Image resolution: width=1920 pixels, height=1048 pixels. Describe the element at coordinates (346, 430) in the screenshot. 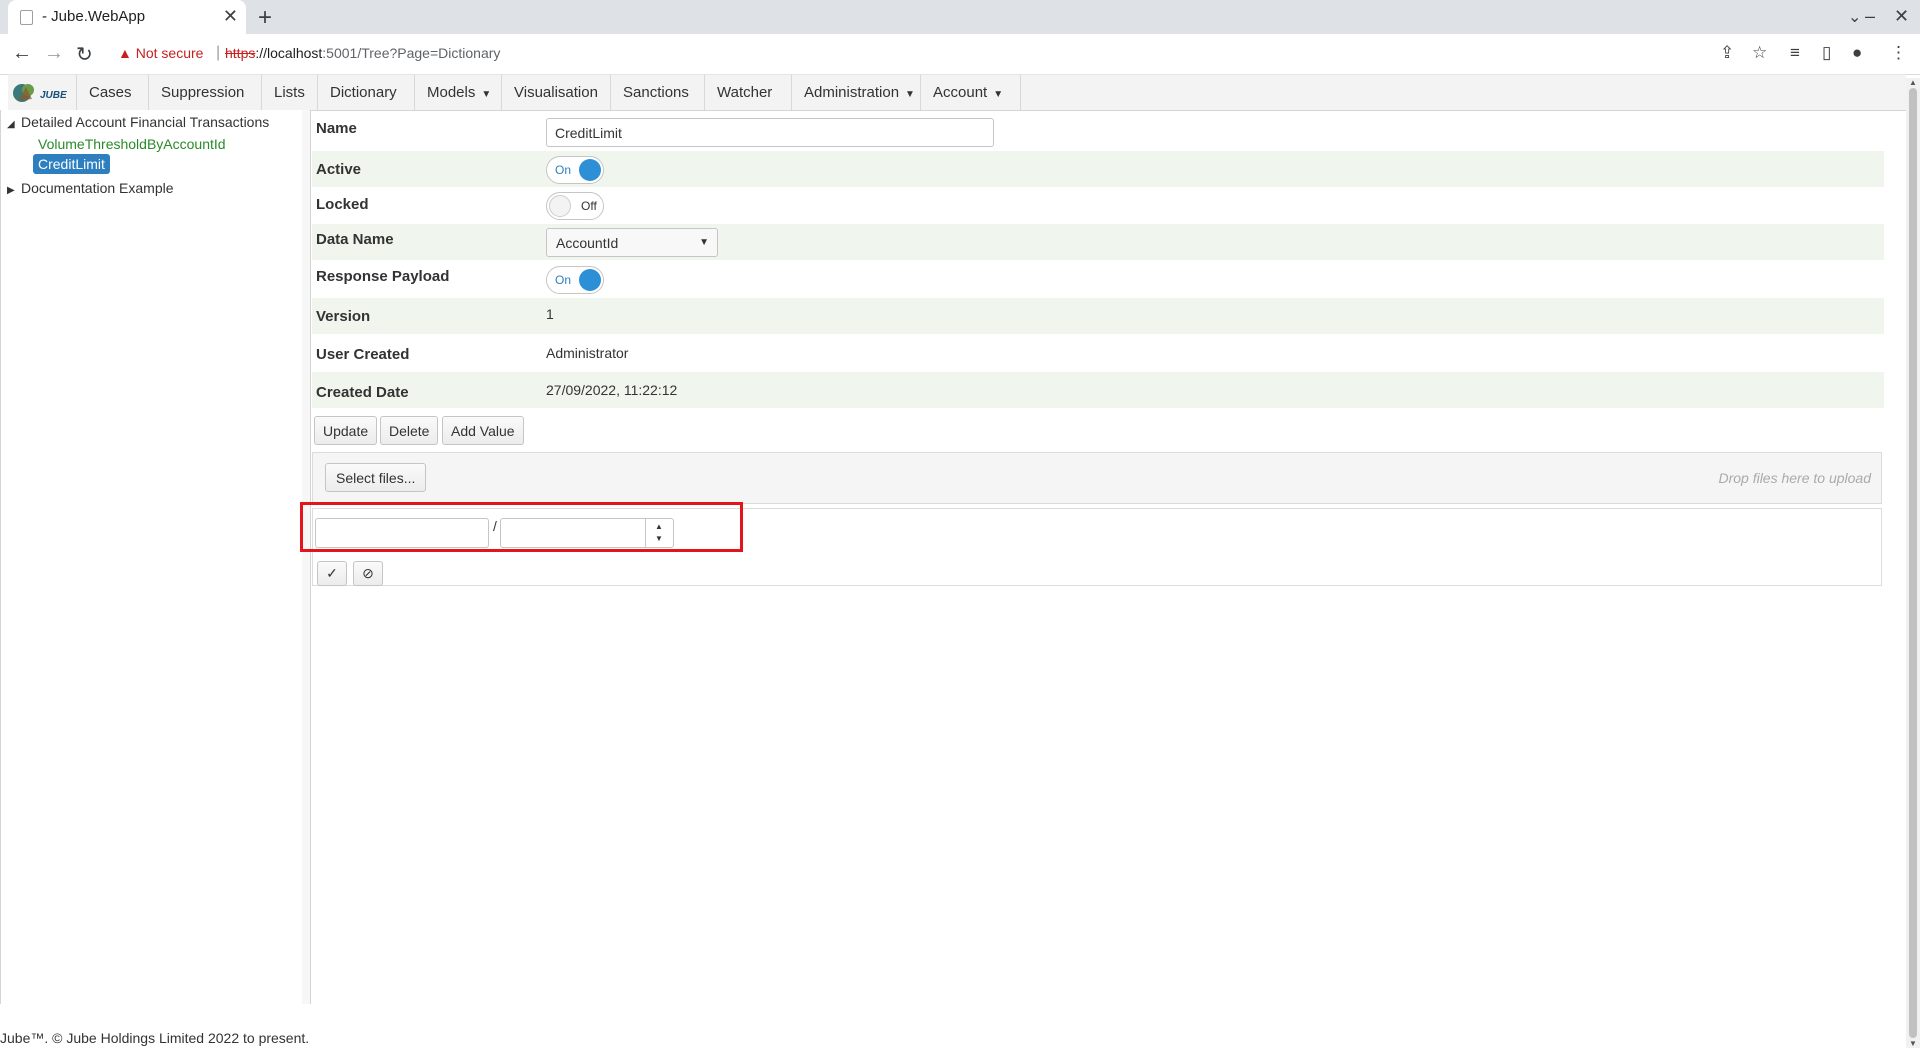

I see `update-button: Update` at that location.